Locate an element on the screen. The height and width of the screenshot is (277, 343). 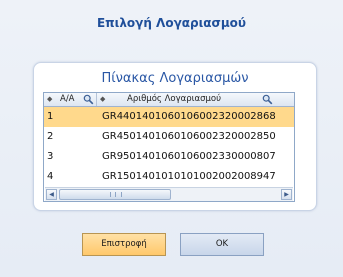
column-header-account: ◆ Αριθμός Λογαριασμού is located at coordinates (195, 99).